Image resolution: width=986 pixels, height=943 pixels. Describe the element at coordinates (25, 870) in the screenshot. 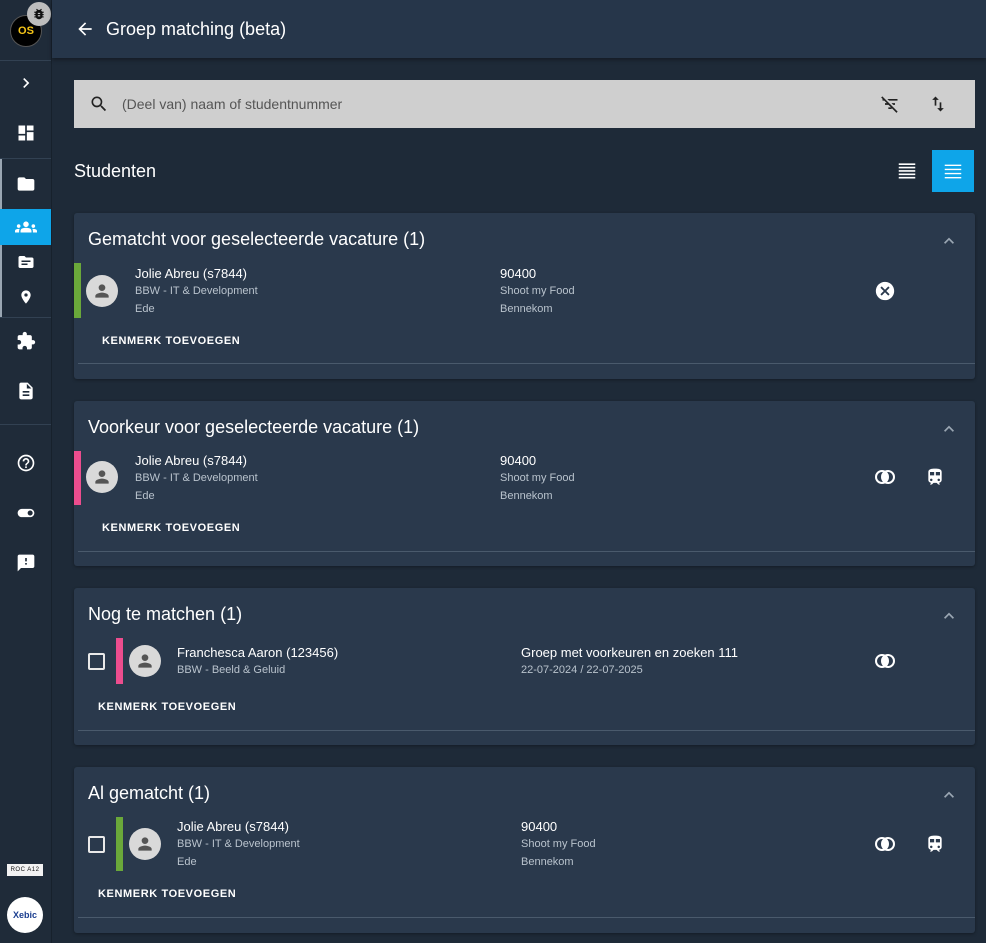

I see `roc-logo-text: ROC A12` at that location.